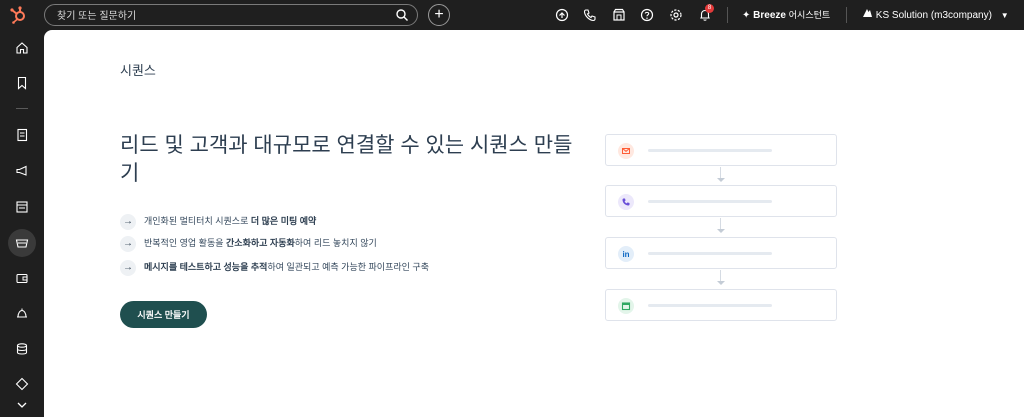  I want to click on create-new-button: +, so click(439, 15).